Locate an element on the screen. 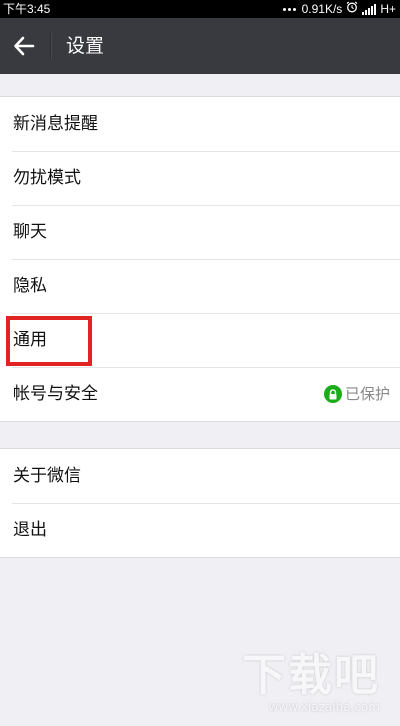 This screenshot has height=726, width=400. menu-item-chat: 聊天 is located at coordinates (200, 232).